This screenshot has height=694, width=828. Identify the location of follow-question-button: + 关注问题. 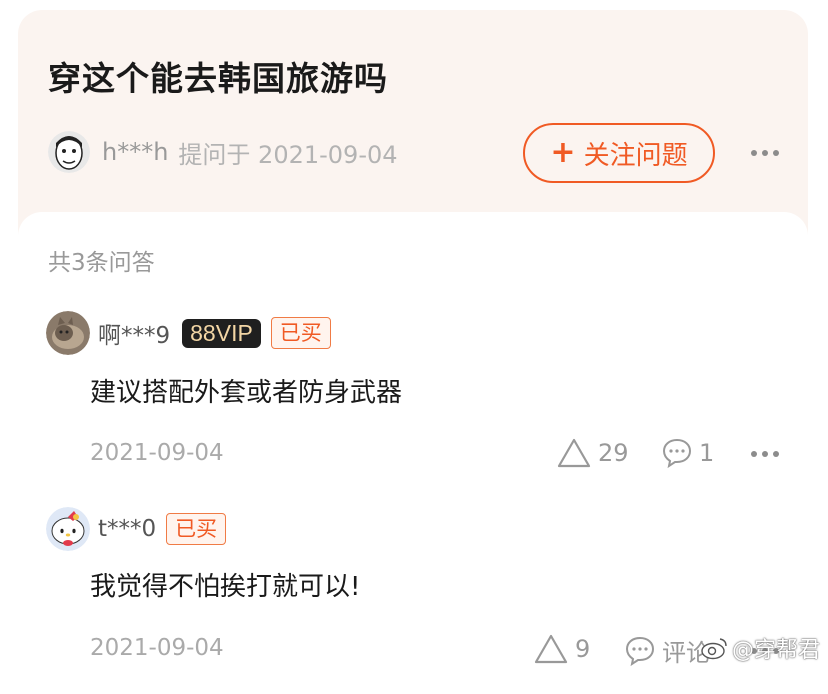
(619, 153).